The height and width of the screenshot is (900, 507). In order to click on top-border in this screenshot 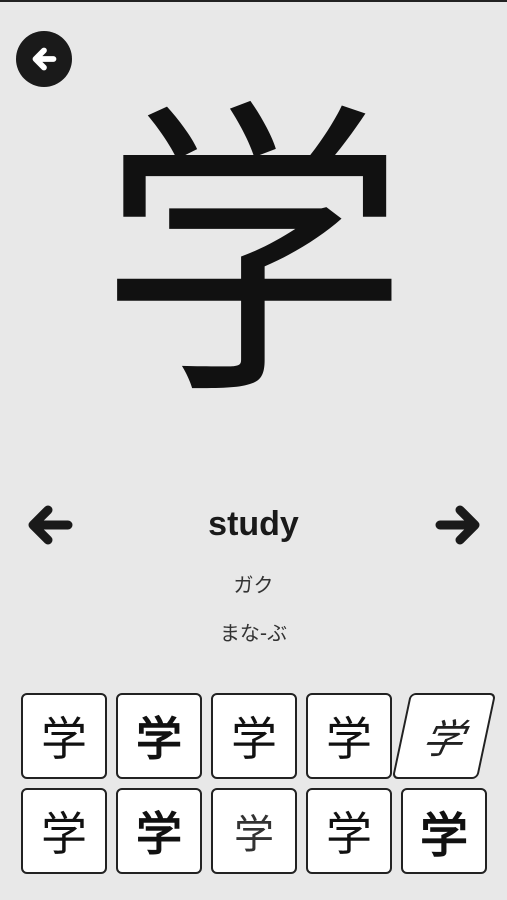, I will do `click(253, 1)`.